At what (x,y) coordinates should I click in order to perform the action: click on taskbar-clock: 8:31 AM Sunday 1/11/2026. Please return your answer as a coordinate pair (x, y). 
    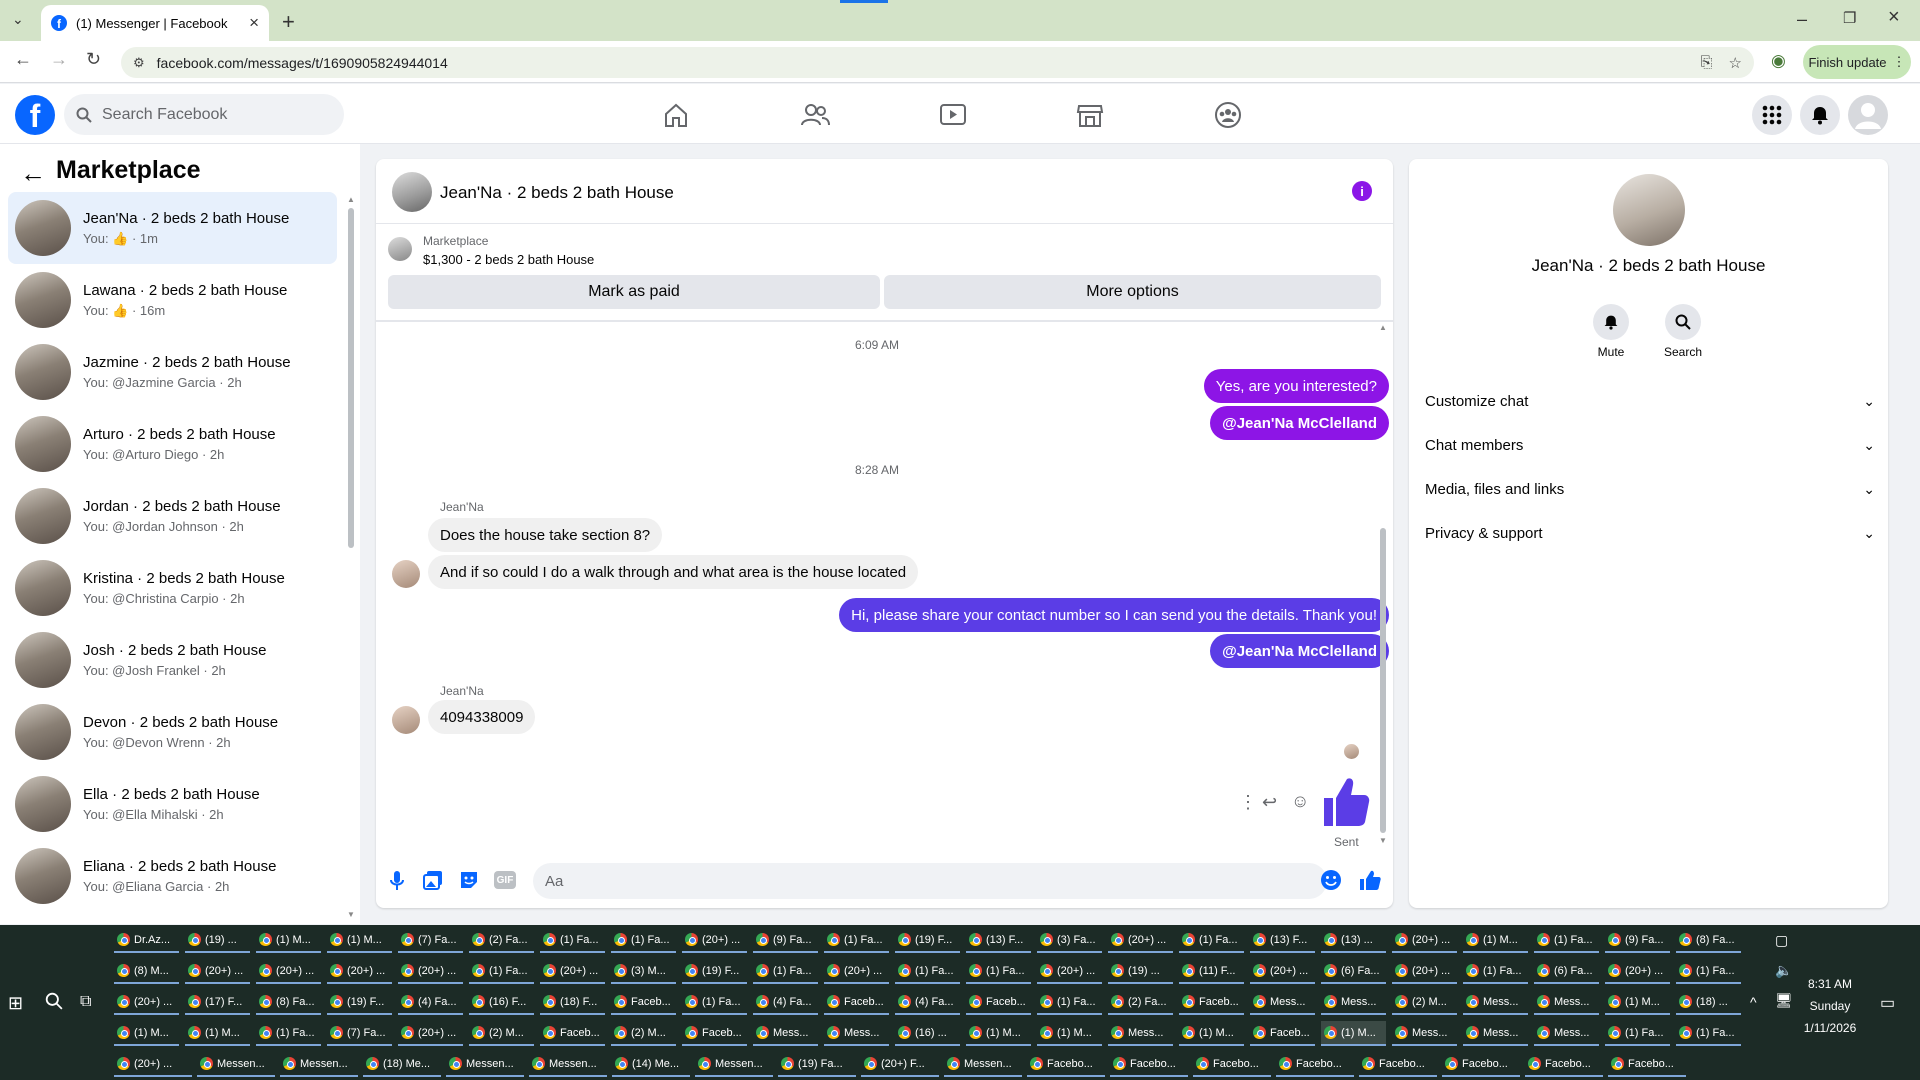
    Looking at the image, I should click on (1830, 1006).